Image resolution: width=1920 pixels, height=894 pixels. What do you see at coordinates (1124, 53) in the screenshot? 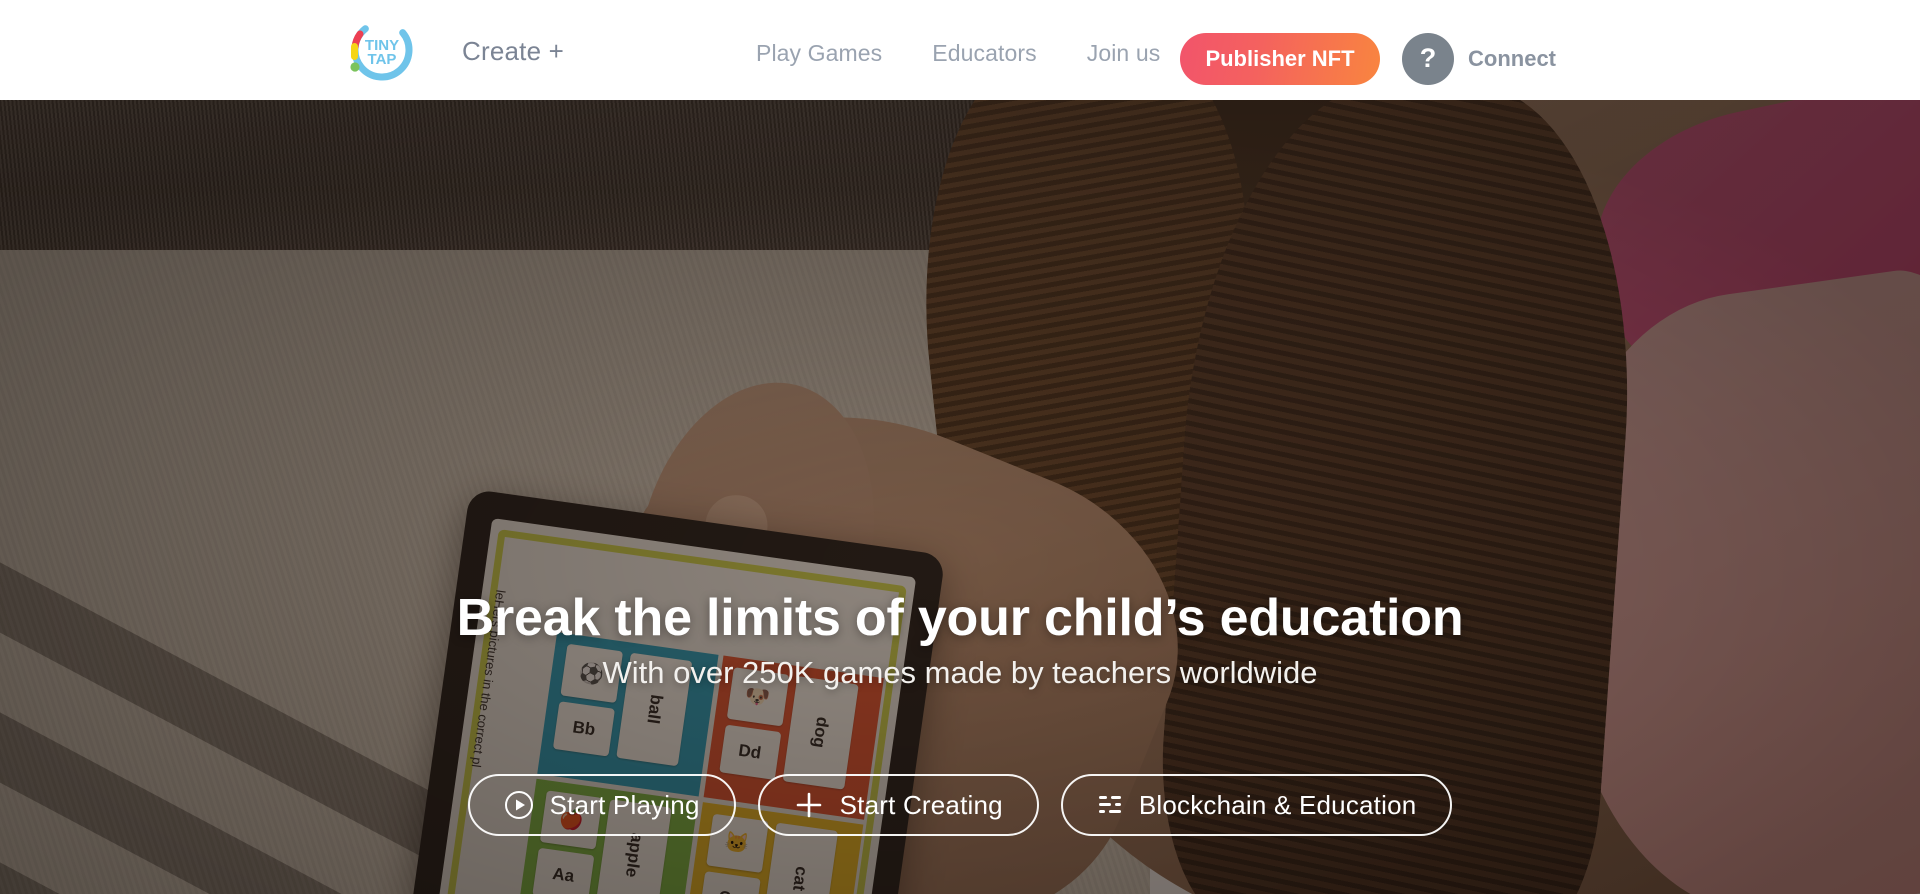
I see `nav-item-join-us: Join us` at bounding box center [1124, 53].